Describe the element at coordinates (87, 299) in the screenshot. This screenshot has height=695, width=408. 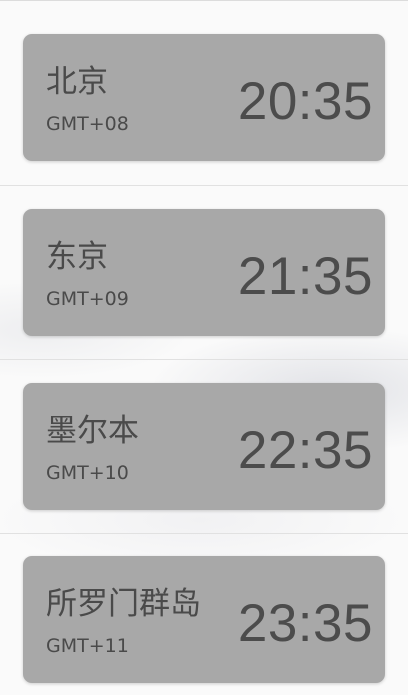
I see `timezone-label: GMT+09` at that location.